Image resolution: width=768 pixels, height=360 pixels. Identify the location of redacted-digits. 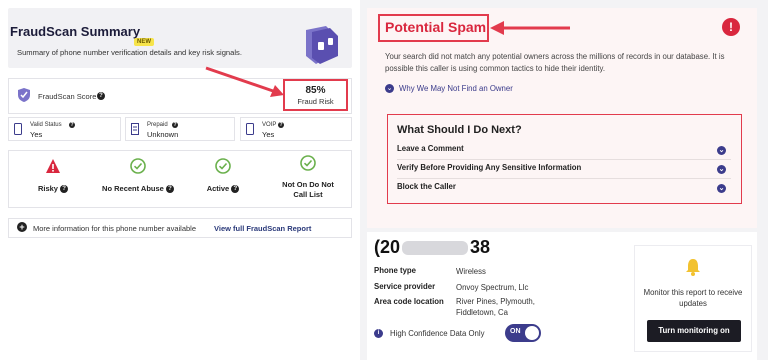
(435, 248).